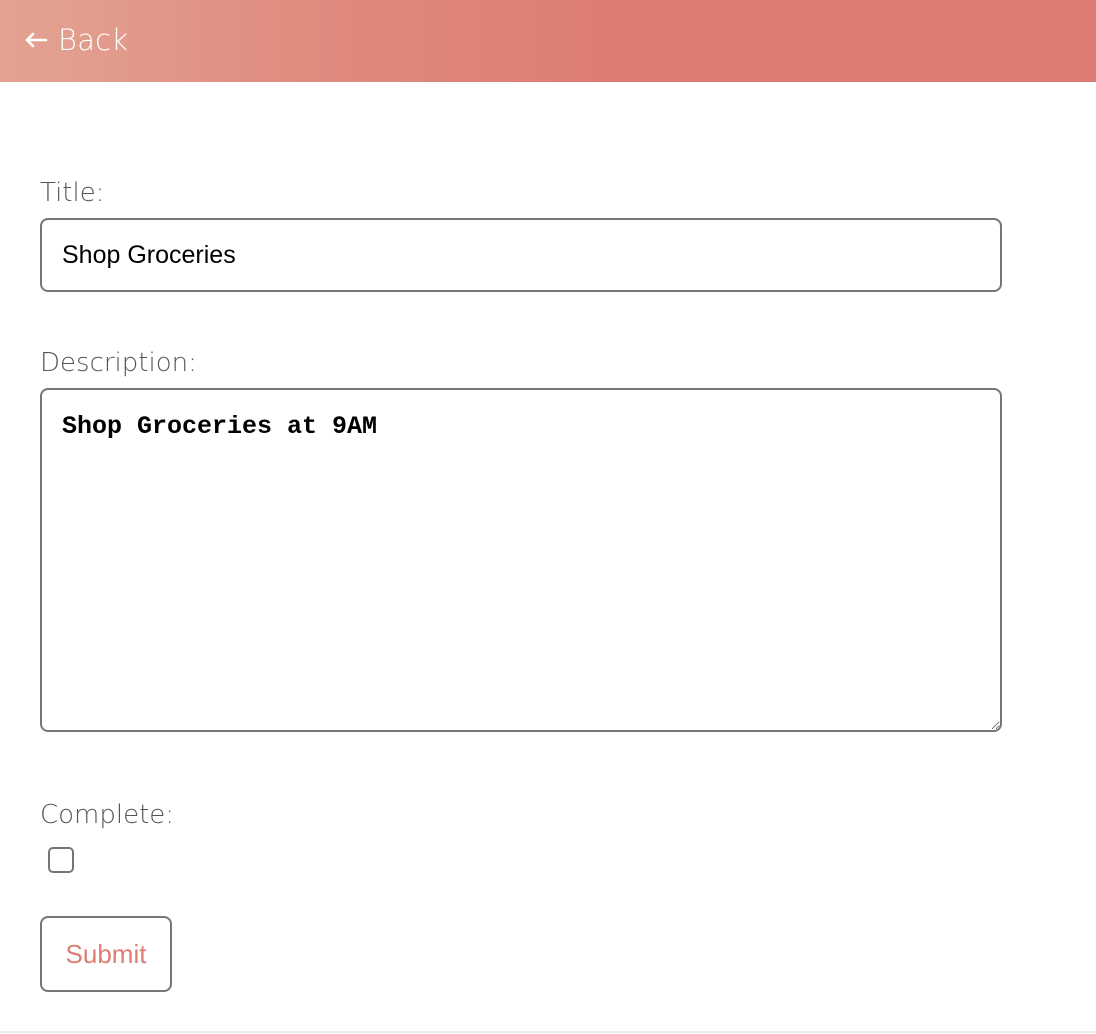 The image size is (1096, 1034). Describe the element at coordinates (107, 815) in the screenshot. I see `complete-label: Complete:` at that location.